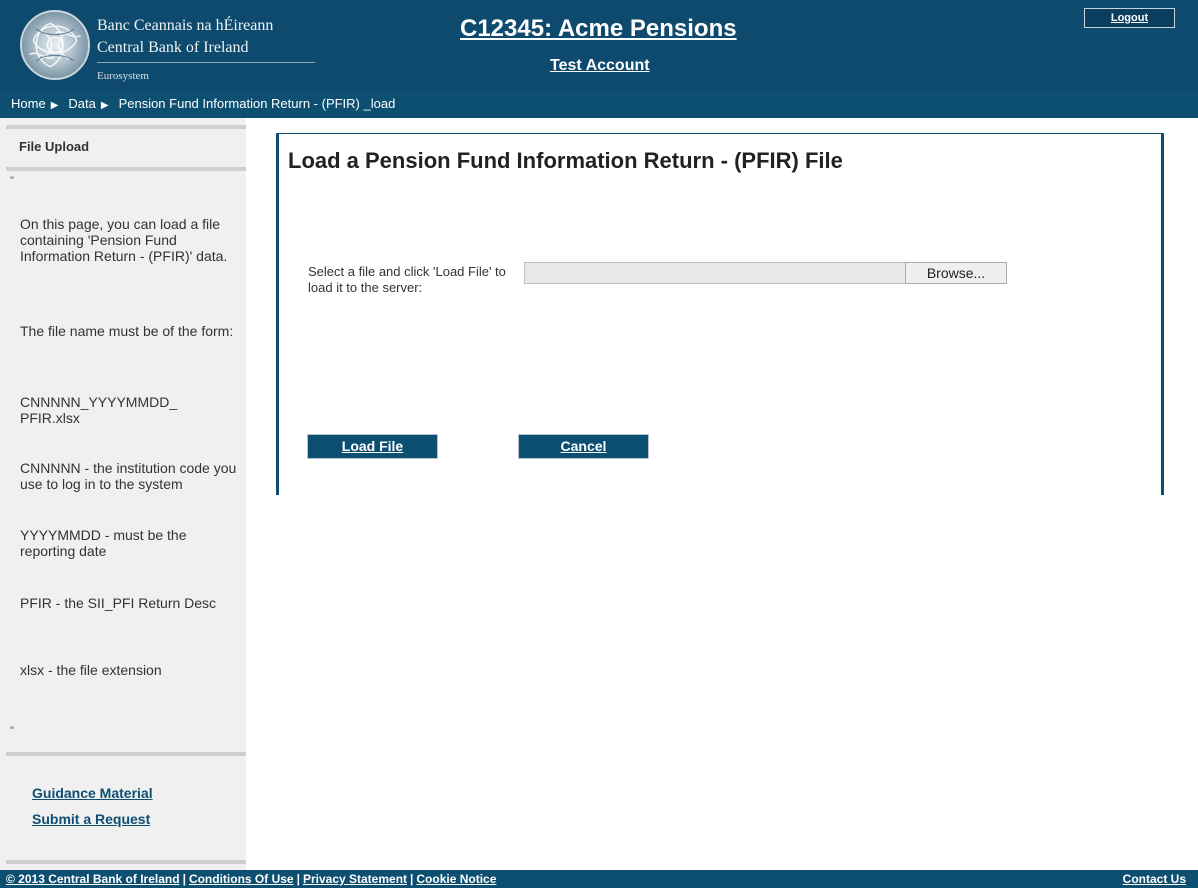 This screenshot has height=888, width=1198. Describe the element at coordinates (715, 273) in the screenshot. I see `file-path-input` at that location.